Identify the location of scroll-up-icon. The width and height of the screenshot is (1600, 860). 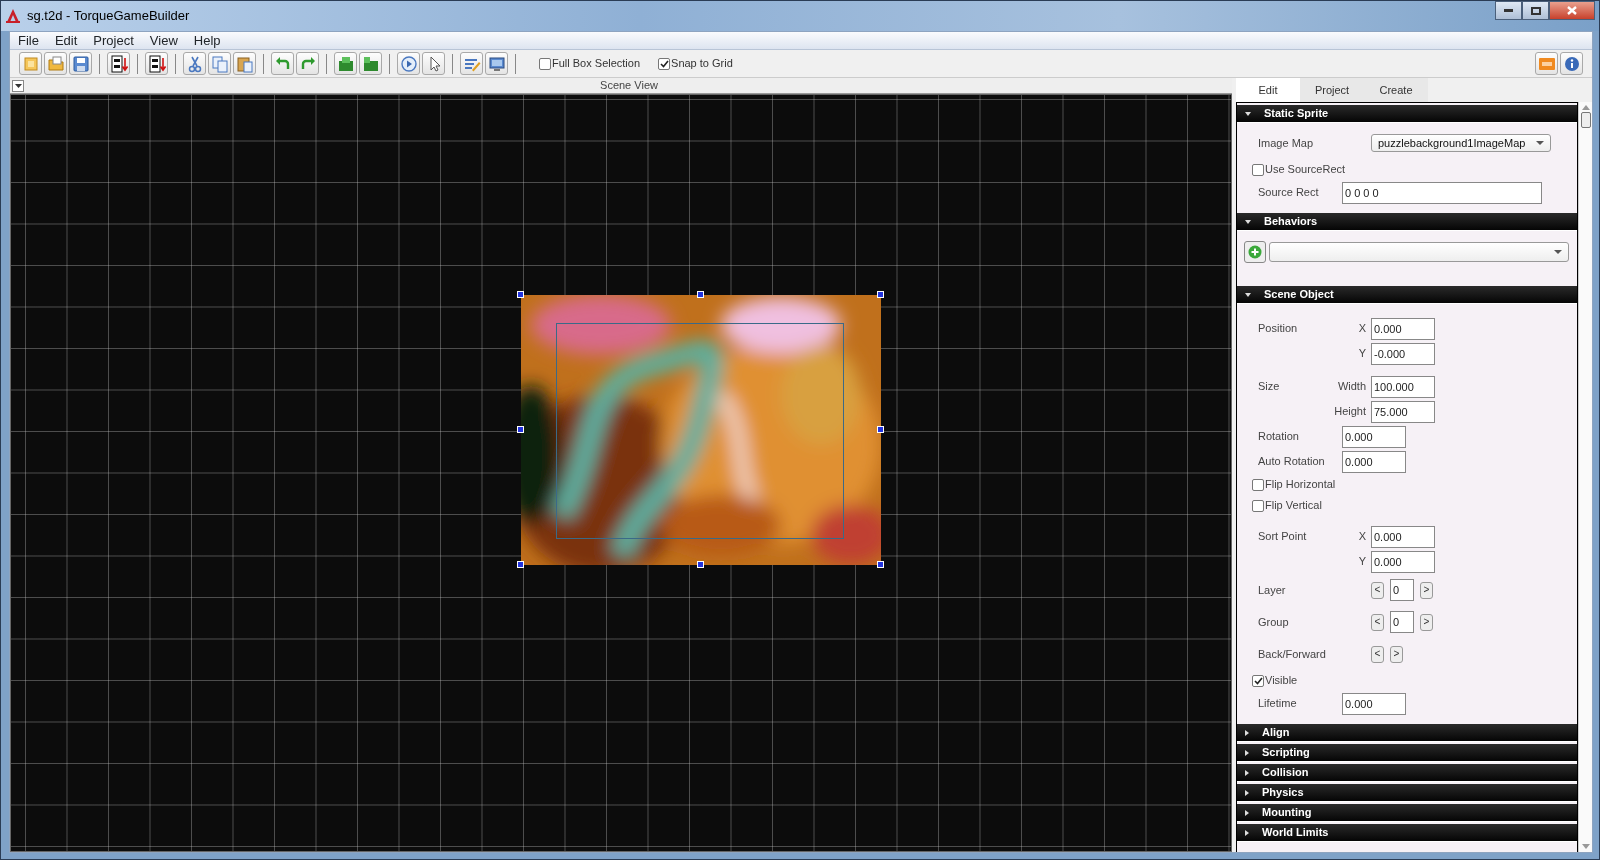
(1585, 107).